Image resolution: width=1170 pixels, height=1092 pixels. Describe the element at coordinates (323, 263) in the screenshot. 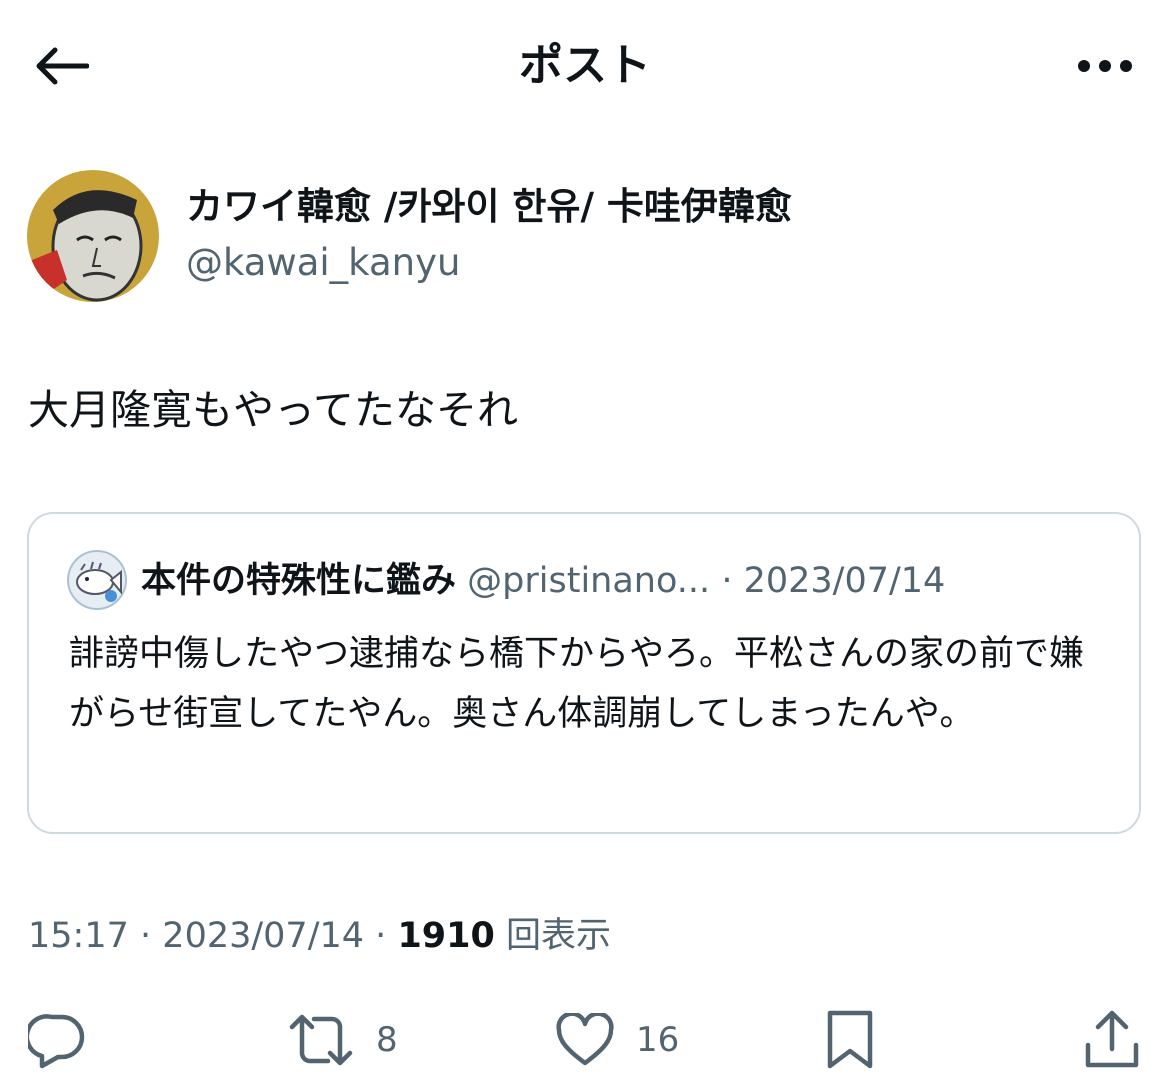

I see `author-handle: @kawai_kanyu` at that location.